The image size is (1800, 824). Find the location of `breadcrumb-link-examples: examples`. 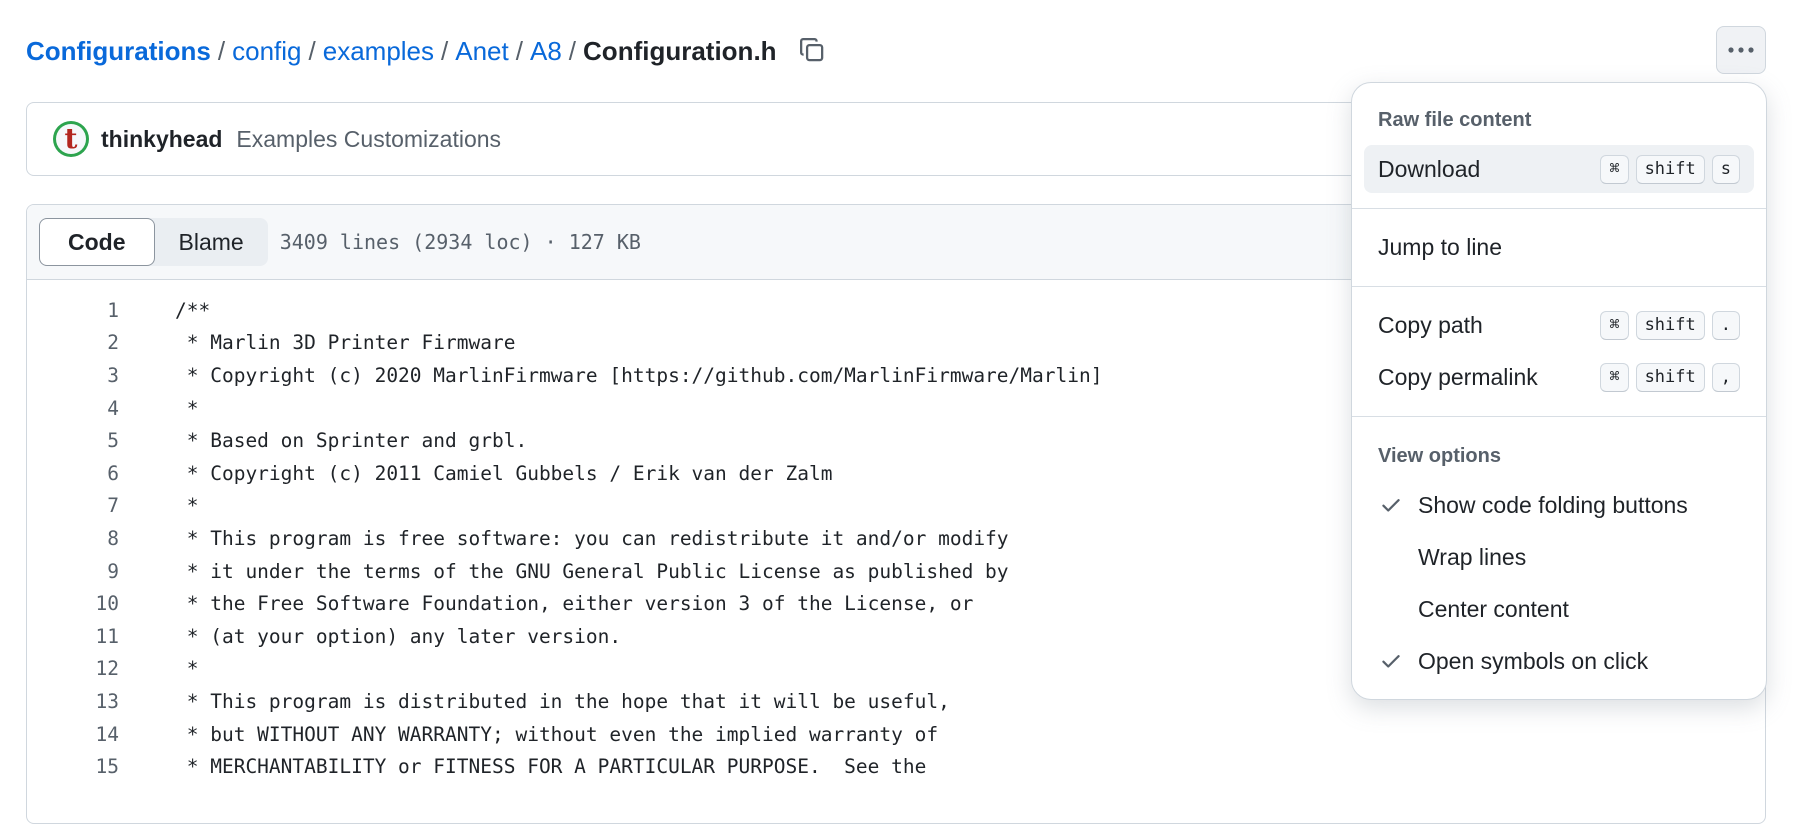

breadcrumb-link-examples: examples is located at coordinates (378, 51).